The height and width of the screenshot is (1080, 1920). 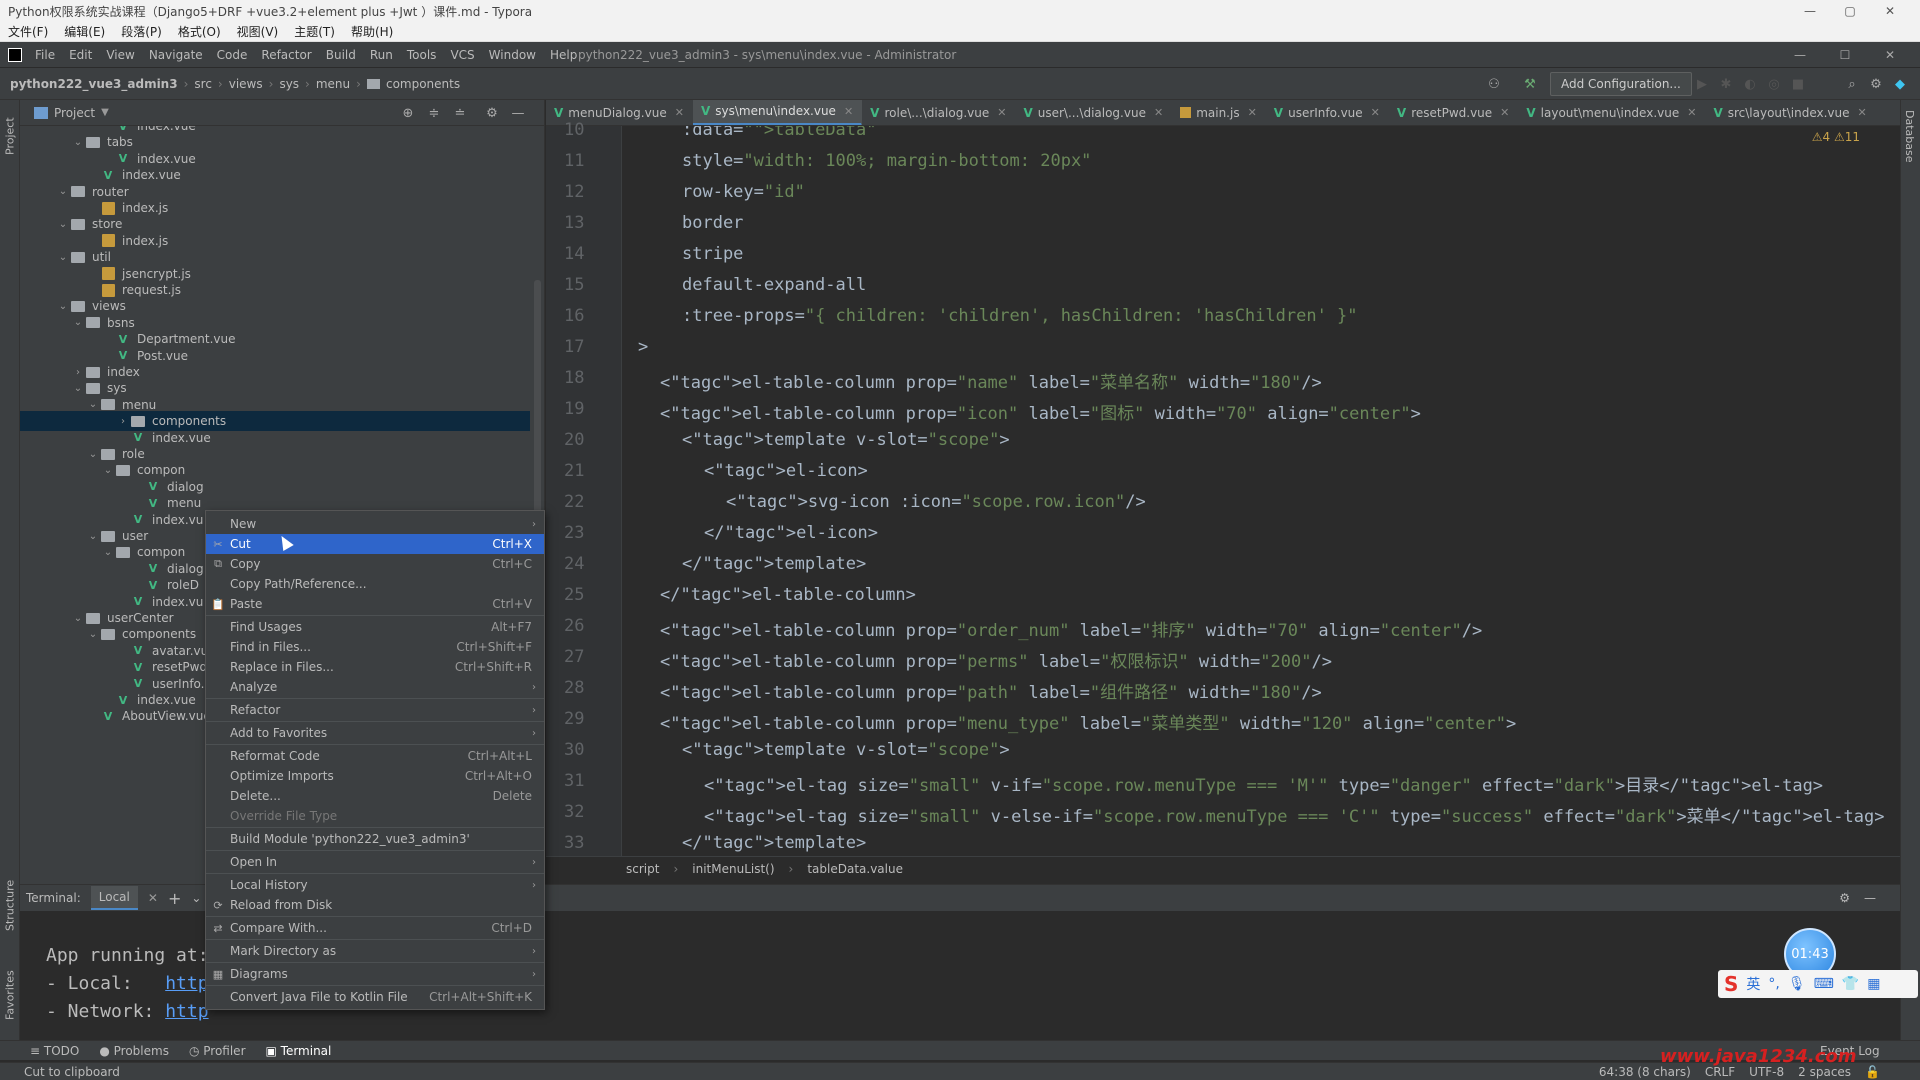 What do you see at coordinates (10, 905) in the screenshot?
I see `structure-tool-tab: Structure` at bounding box center [10, 905].